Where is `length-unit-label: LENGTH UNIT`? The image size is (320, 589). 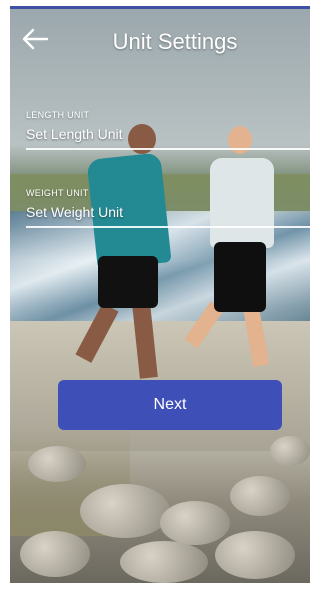
length-unit-label: LENGTH UNIT is located at coordinates (58, 115).